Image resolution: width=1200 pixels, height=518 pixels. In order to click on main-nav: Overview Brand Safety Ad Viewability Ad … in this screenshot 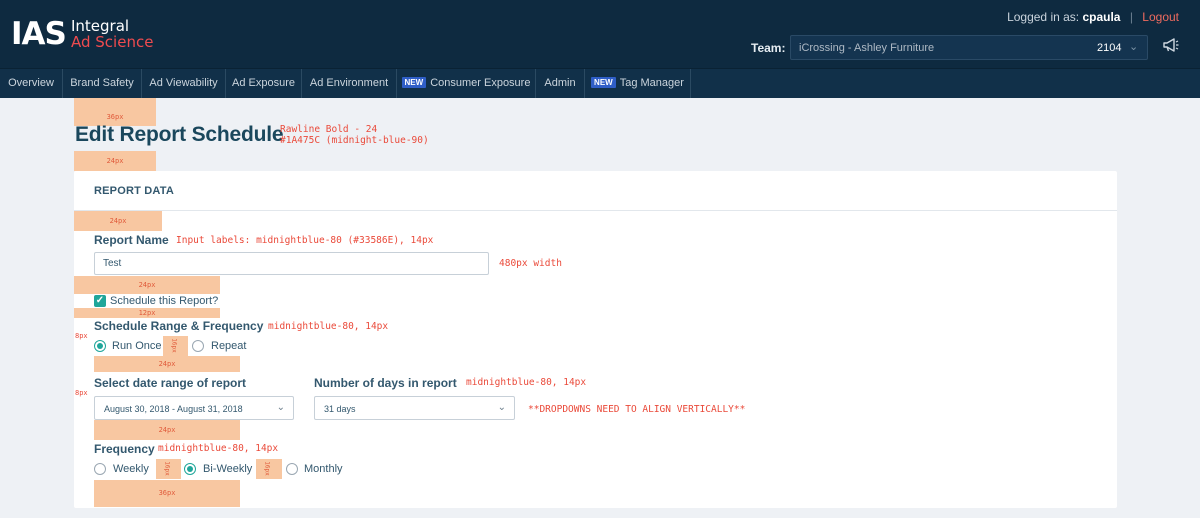, I will do `click(600, 83)`.